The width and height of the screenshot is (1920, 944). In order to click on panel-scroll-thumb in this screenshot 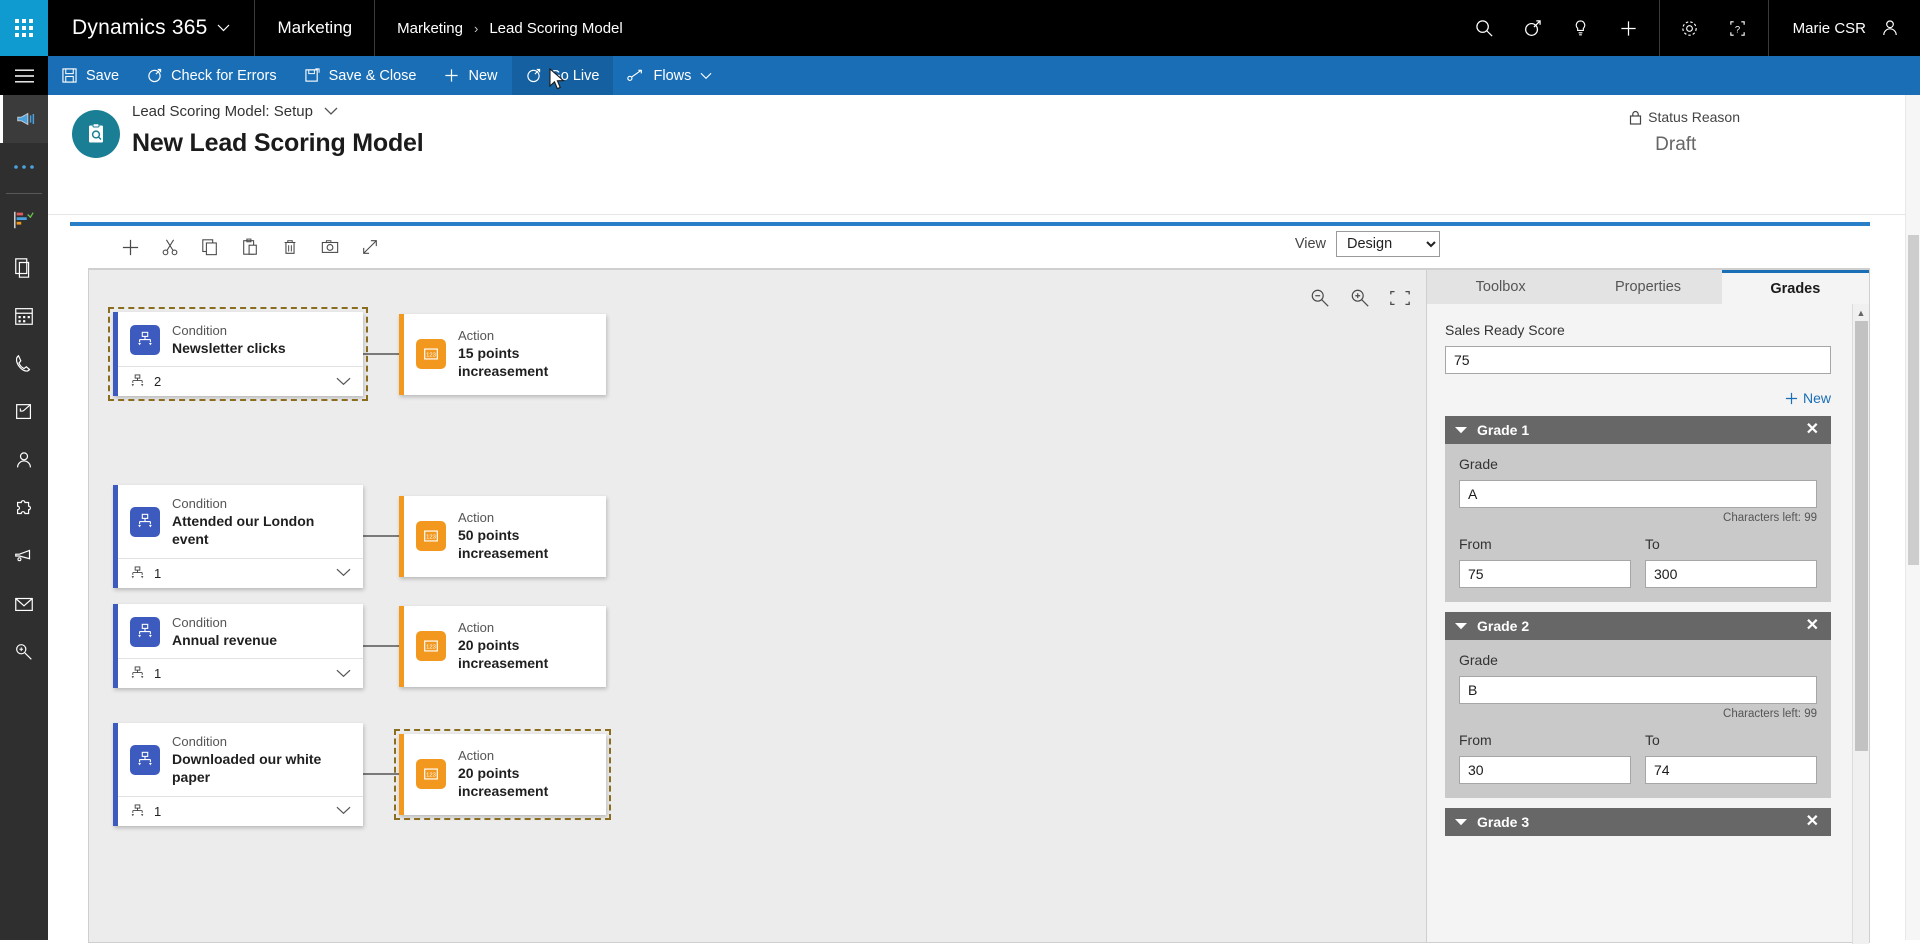, I will do `click(1861, 536)`.